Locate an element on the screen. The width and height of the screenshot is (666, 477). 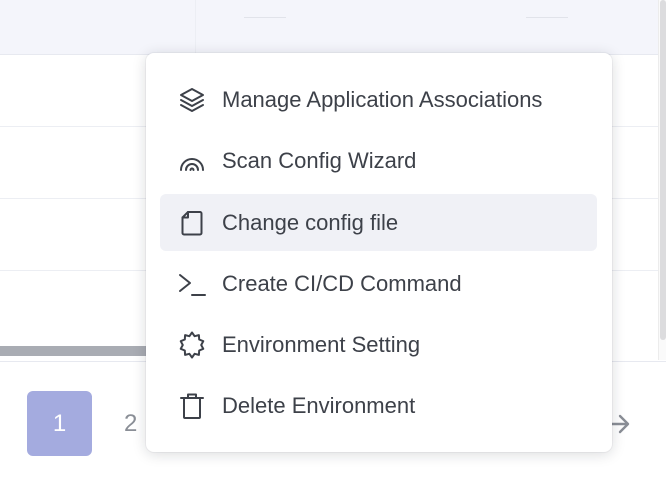
gear-icon is located at coordinates (192, 345).